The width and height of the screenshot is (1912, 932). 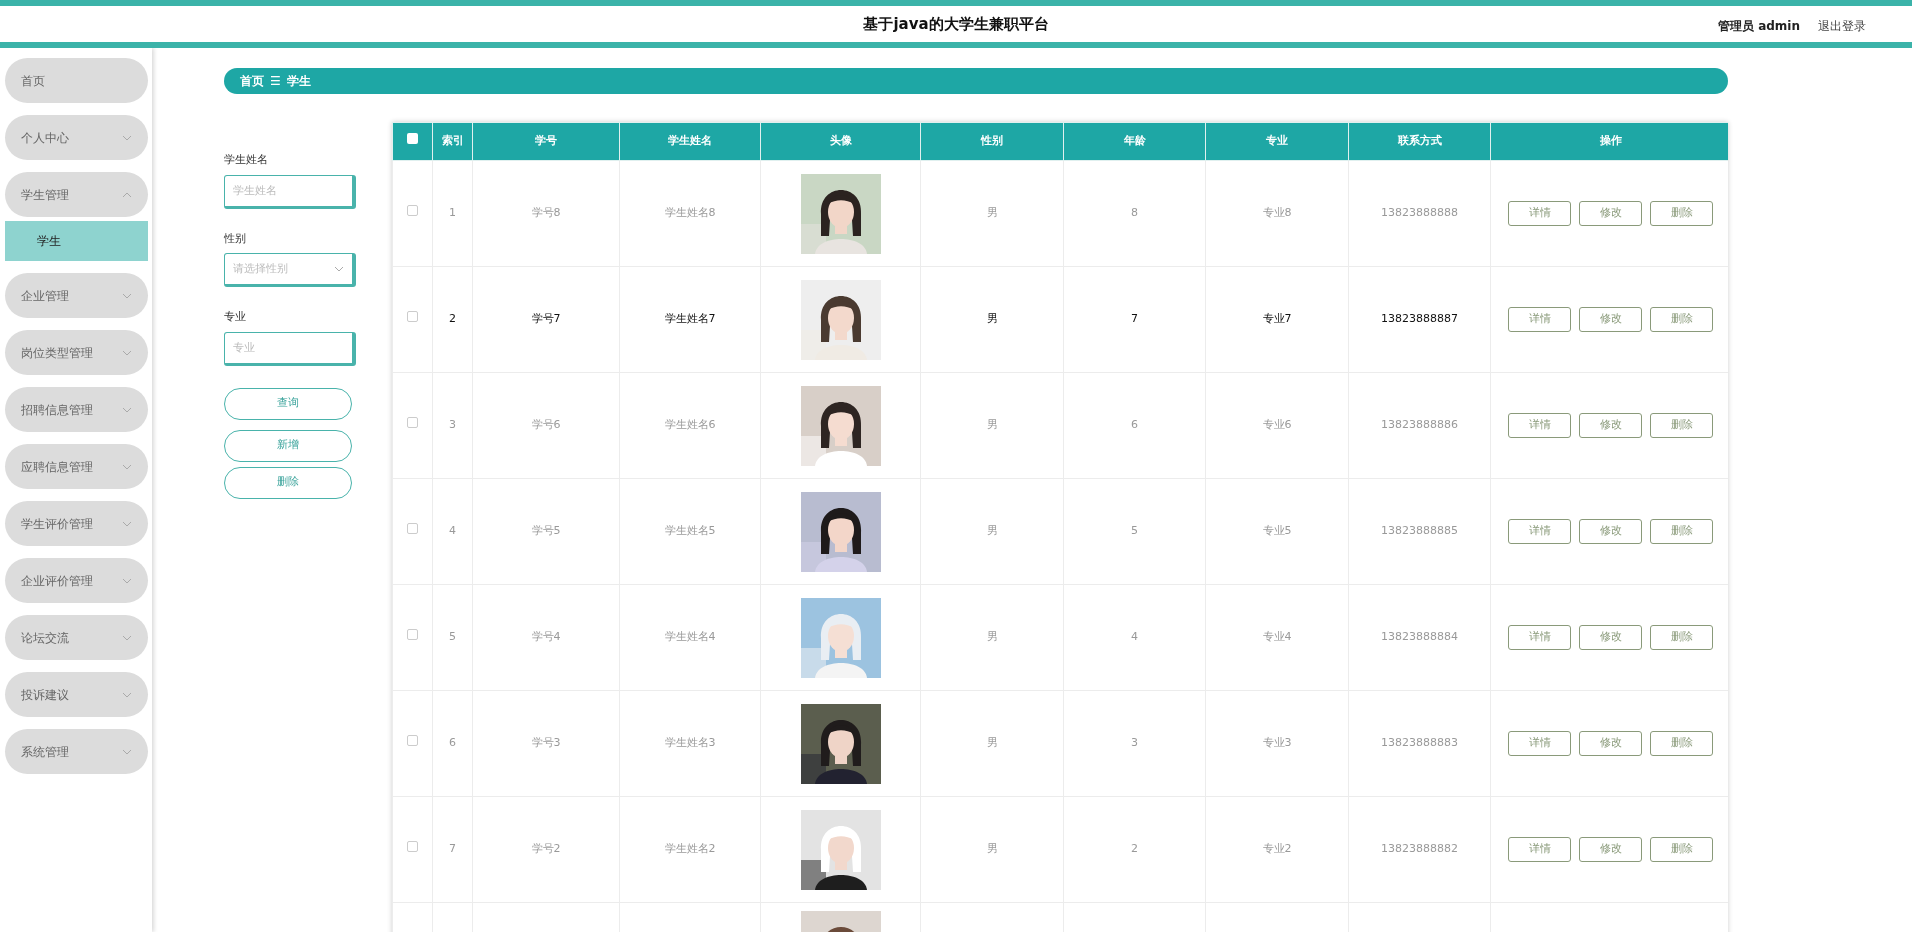 What do you see at coordinates (452, 213) in the screenshot?
I see `table-cell: 1` at bounding box center [452, 213].